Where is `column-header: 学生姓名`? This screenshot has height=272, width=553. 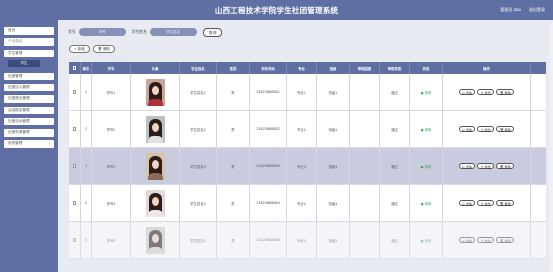
column-header: 学生姓名 is located at coordinates (198, 68).